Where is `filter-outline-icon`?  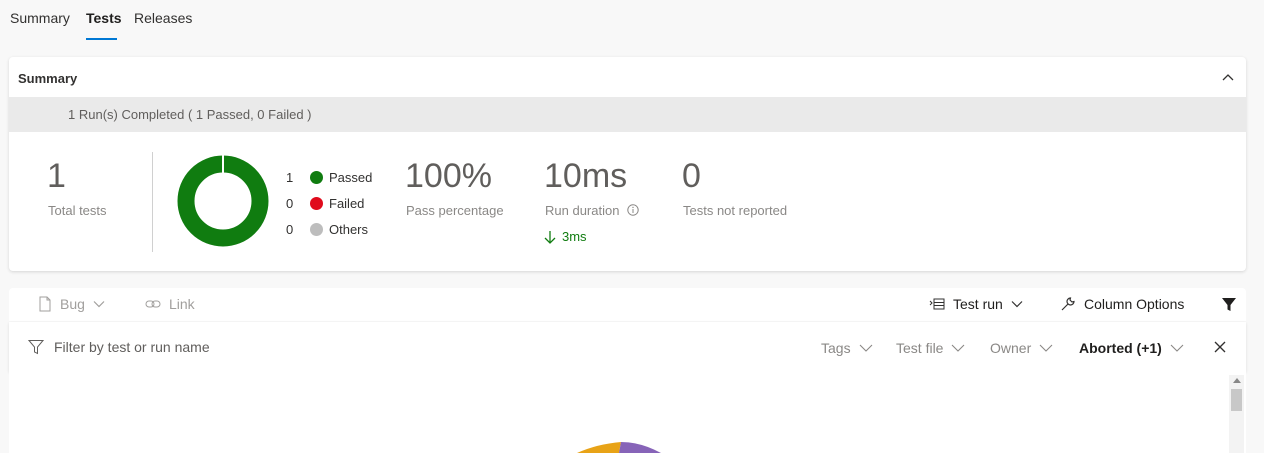 filter-outline-icon is located at coordinates (36, 347).